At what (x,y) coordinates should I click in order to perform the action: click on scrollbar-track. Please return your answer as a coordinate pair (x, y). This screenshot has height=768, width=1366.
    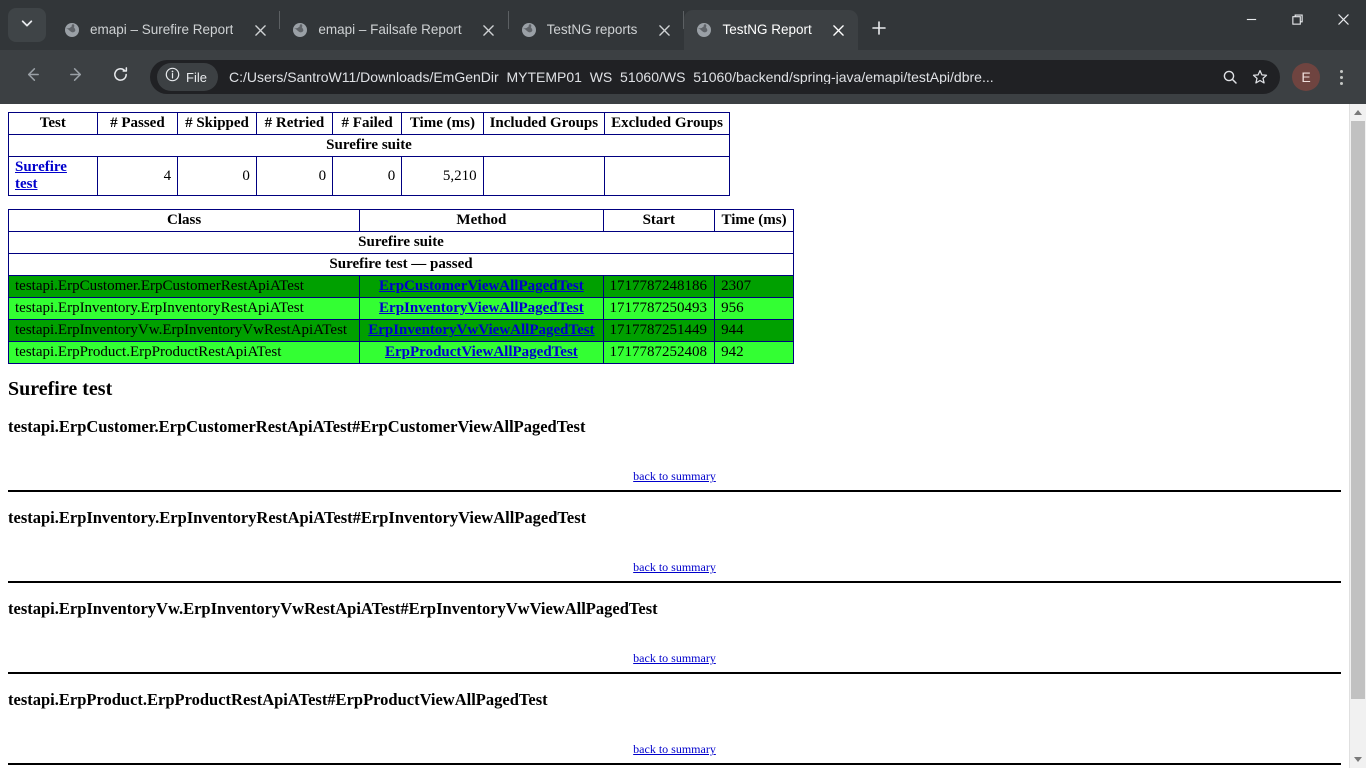
    Looking at the image, I should click on (1358, 436).